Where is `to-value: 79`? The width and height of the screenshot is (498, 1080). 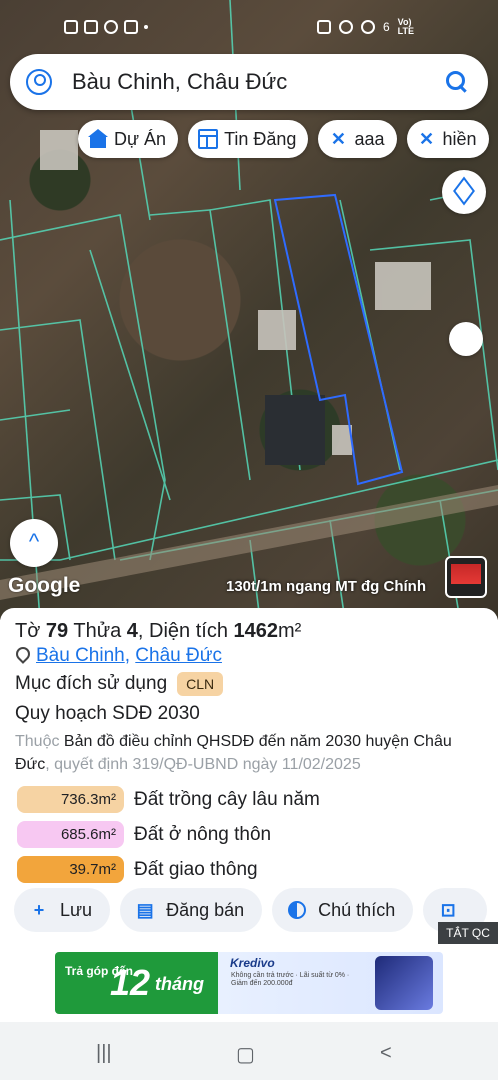 to-value: 79 is located at coordinates (57, 631).